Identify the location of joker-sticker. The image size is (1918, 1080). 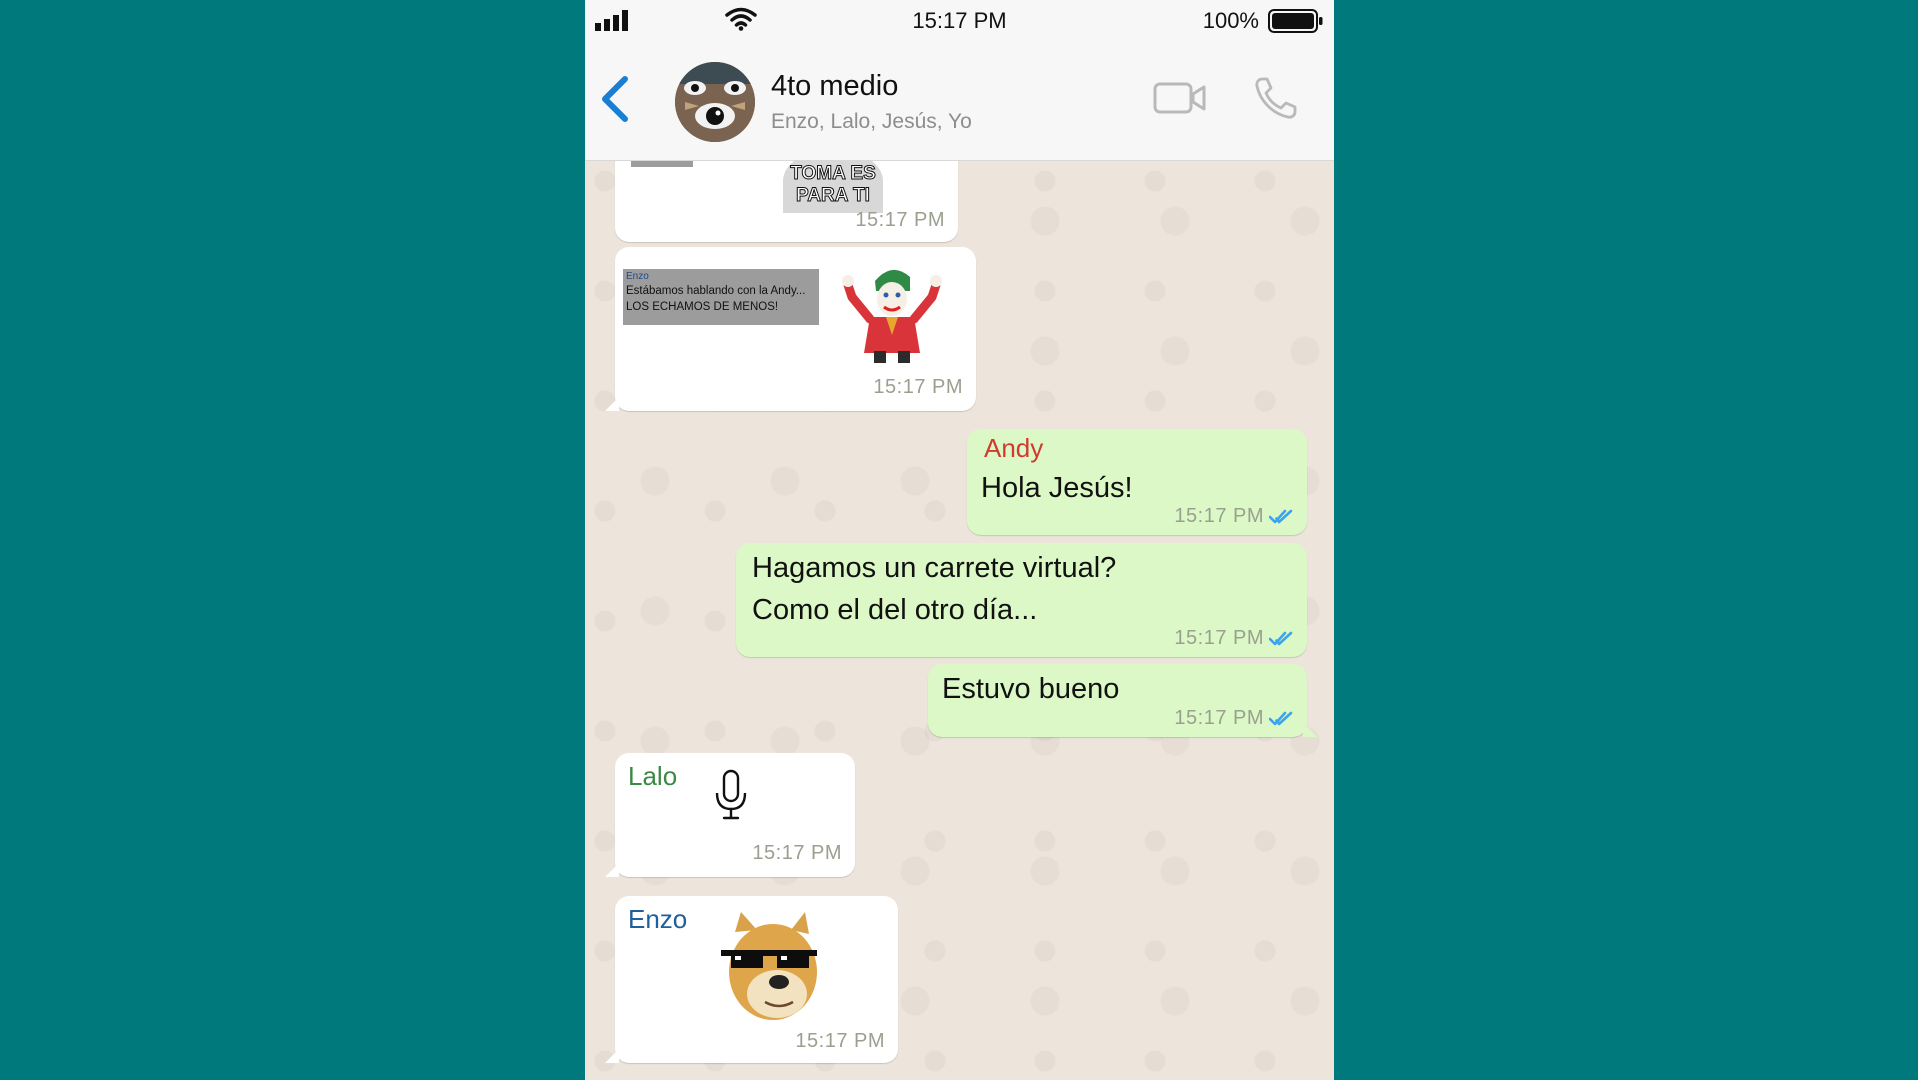
(892, 316).